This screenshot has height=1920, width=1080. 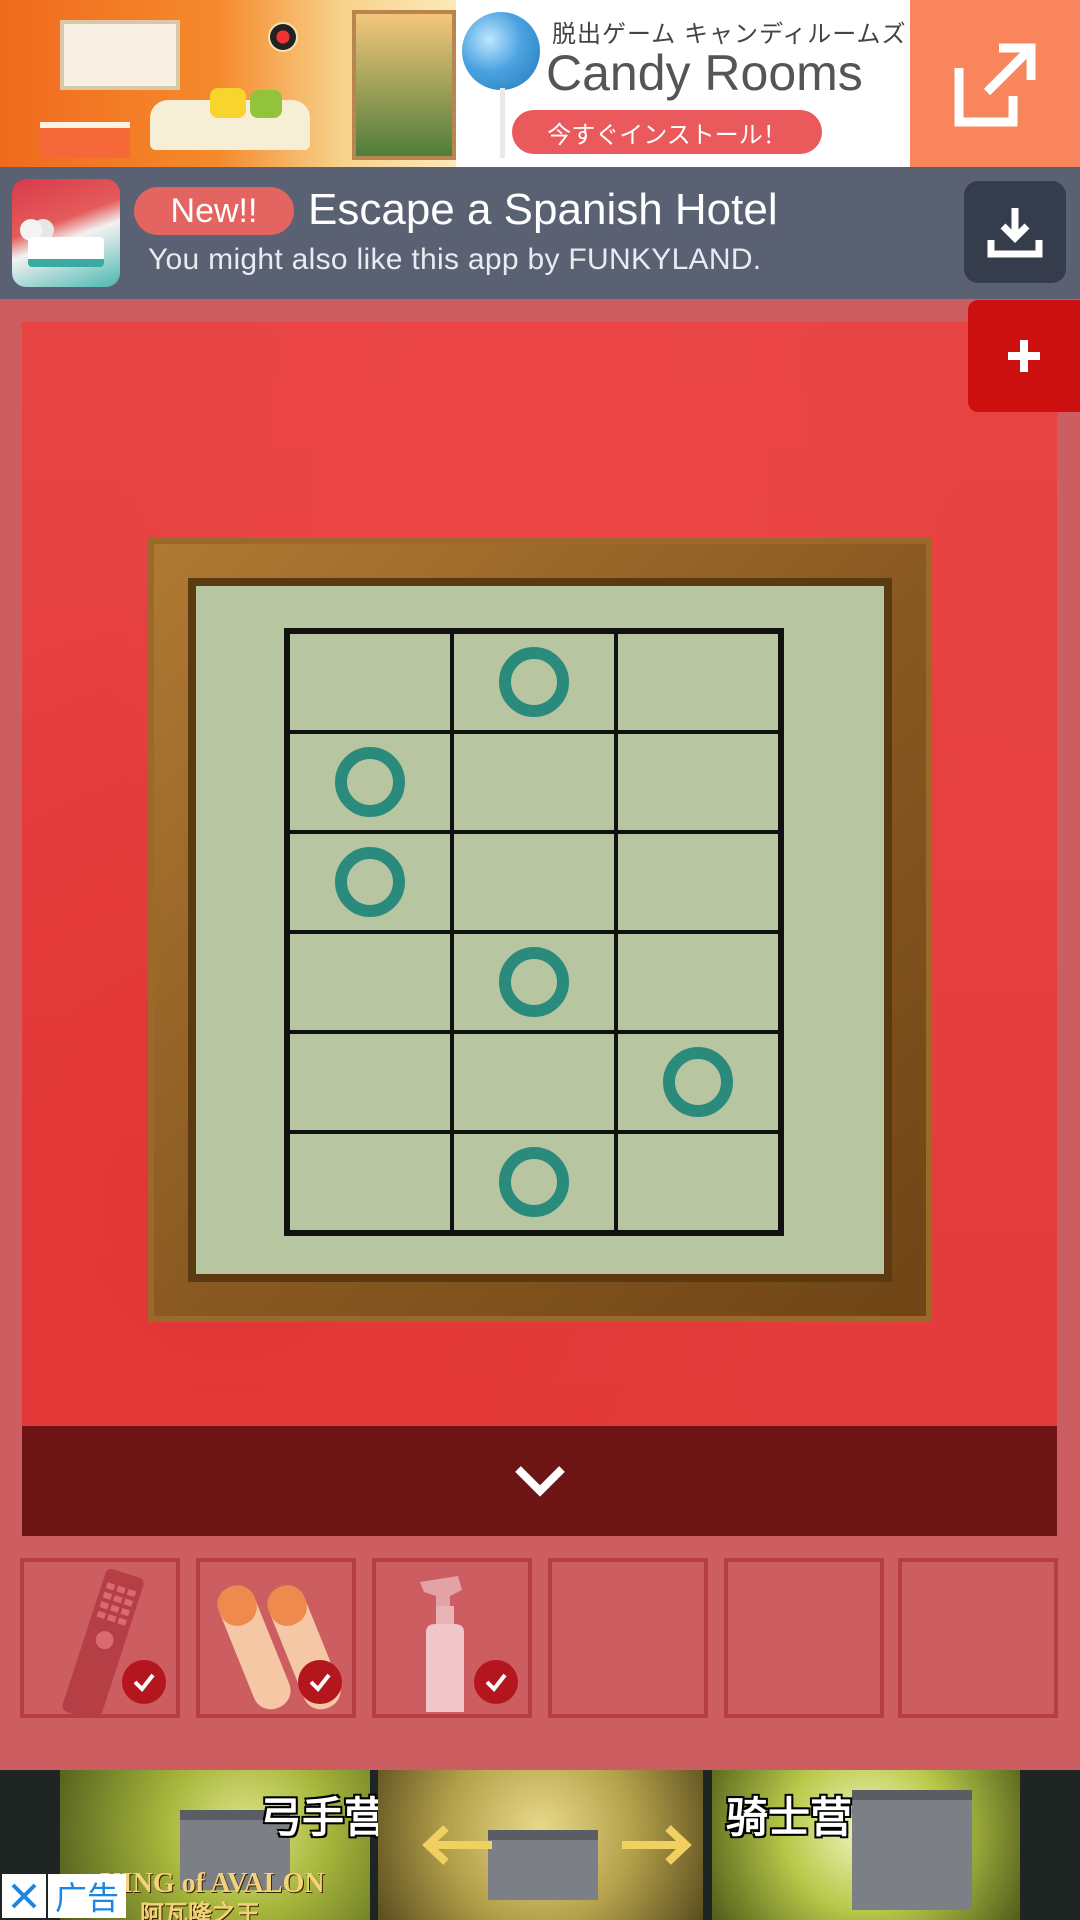 What do you see at coordinates (214, 211) in the screenshot?
I see `new-badge: New!!` at bounding box center [214, 211].